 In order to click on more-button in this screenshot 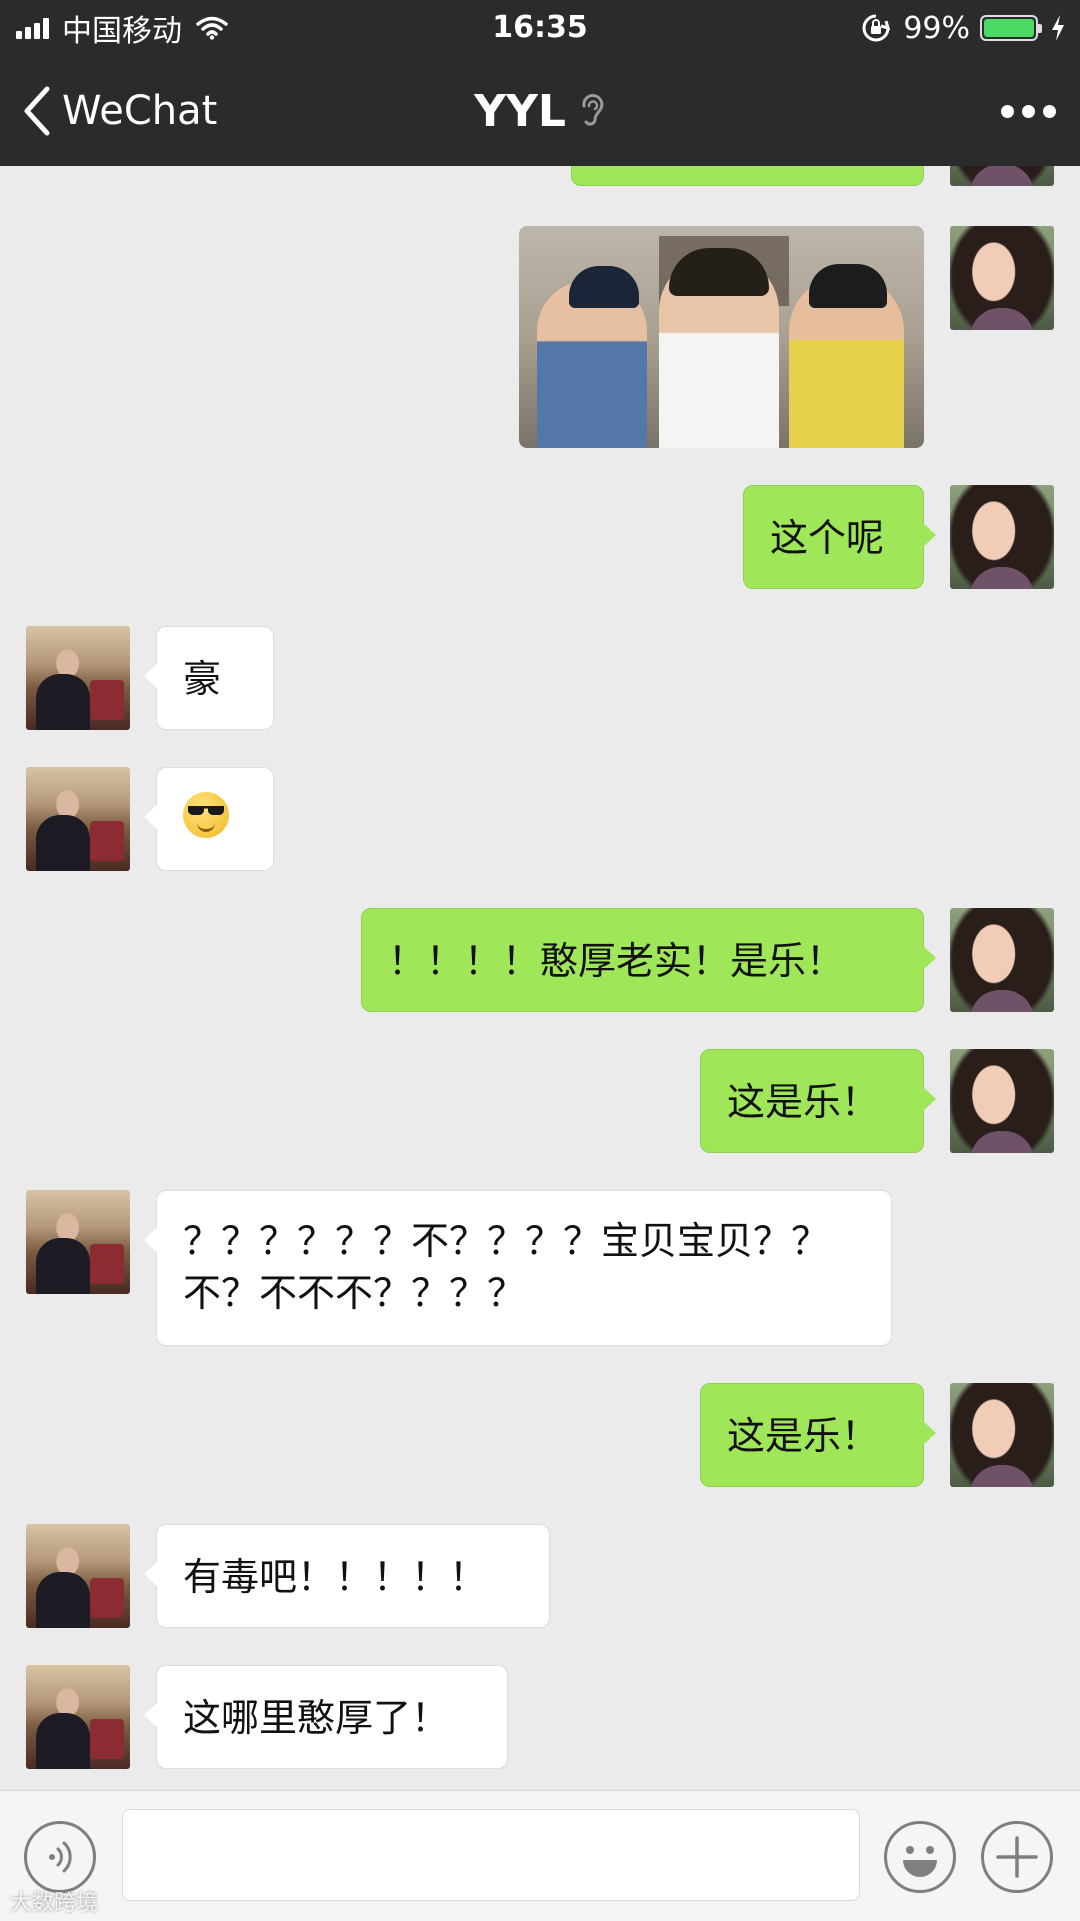, I will do `click(1024, 111)`.